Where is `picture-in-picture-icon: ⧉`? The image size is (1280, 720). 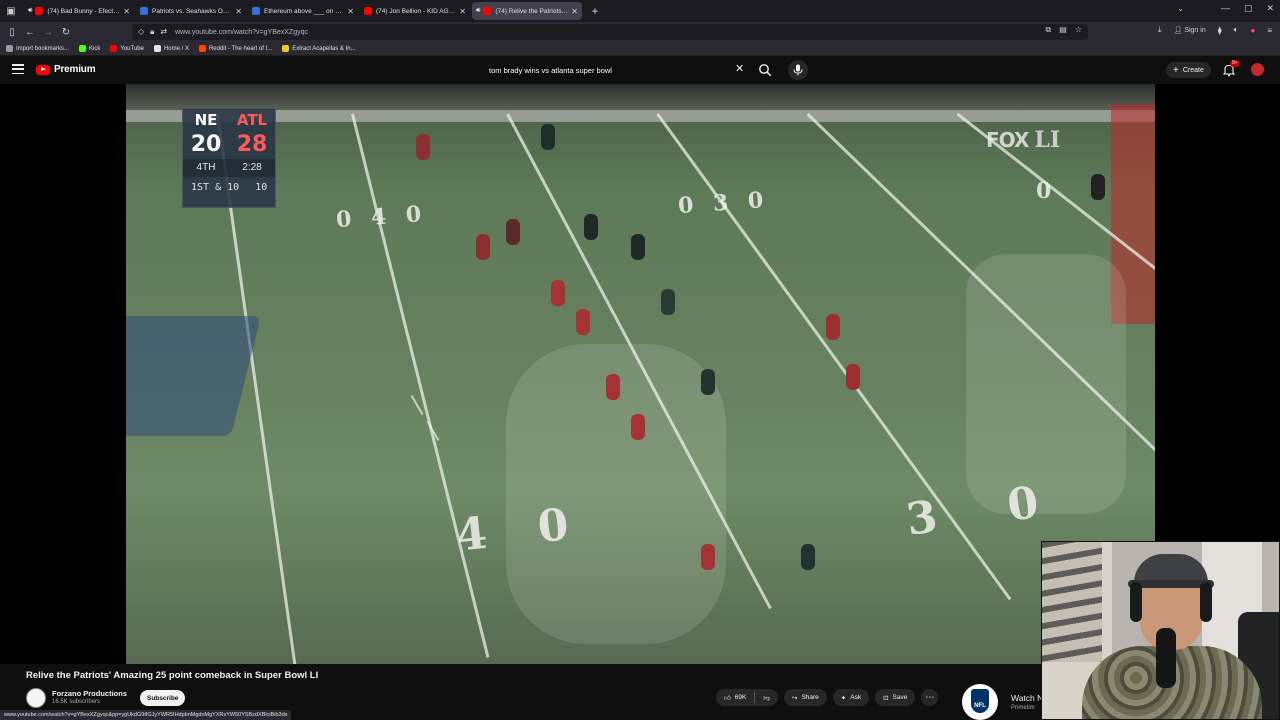 picture-in-picture-icon: ⧉ is located at coordinates (1049, 30).